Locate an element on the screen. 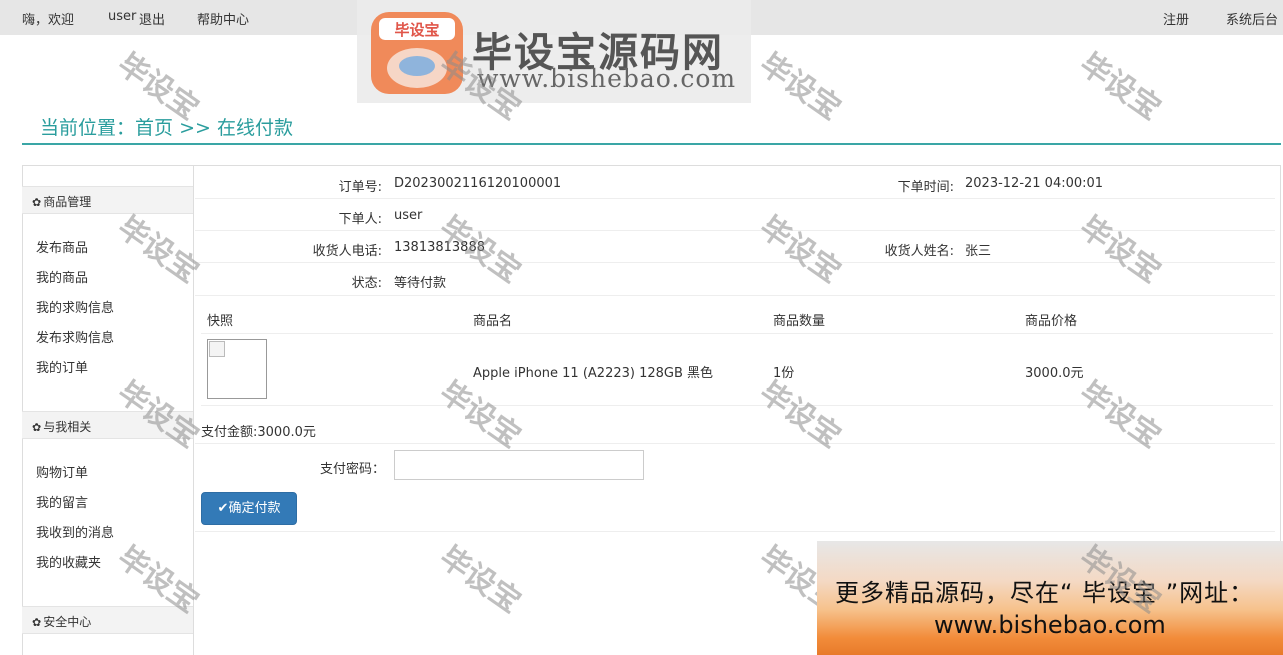 The width and height of the screenshot is (1283, 655). promo-text: 更多精品源码，尽在“ 毕设宝 ”网址： is located at coordinates (1045, 593).